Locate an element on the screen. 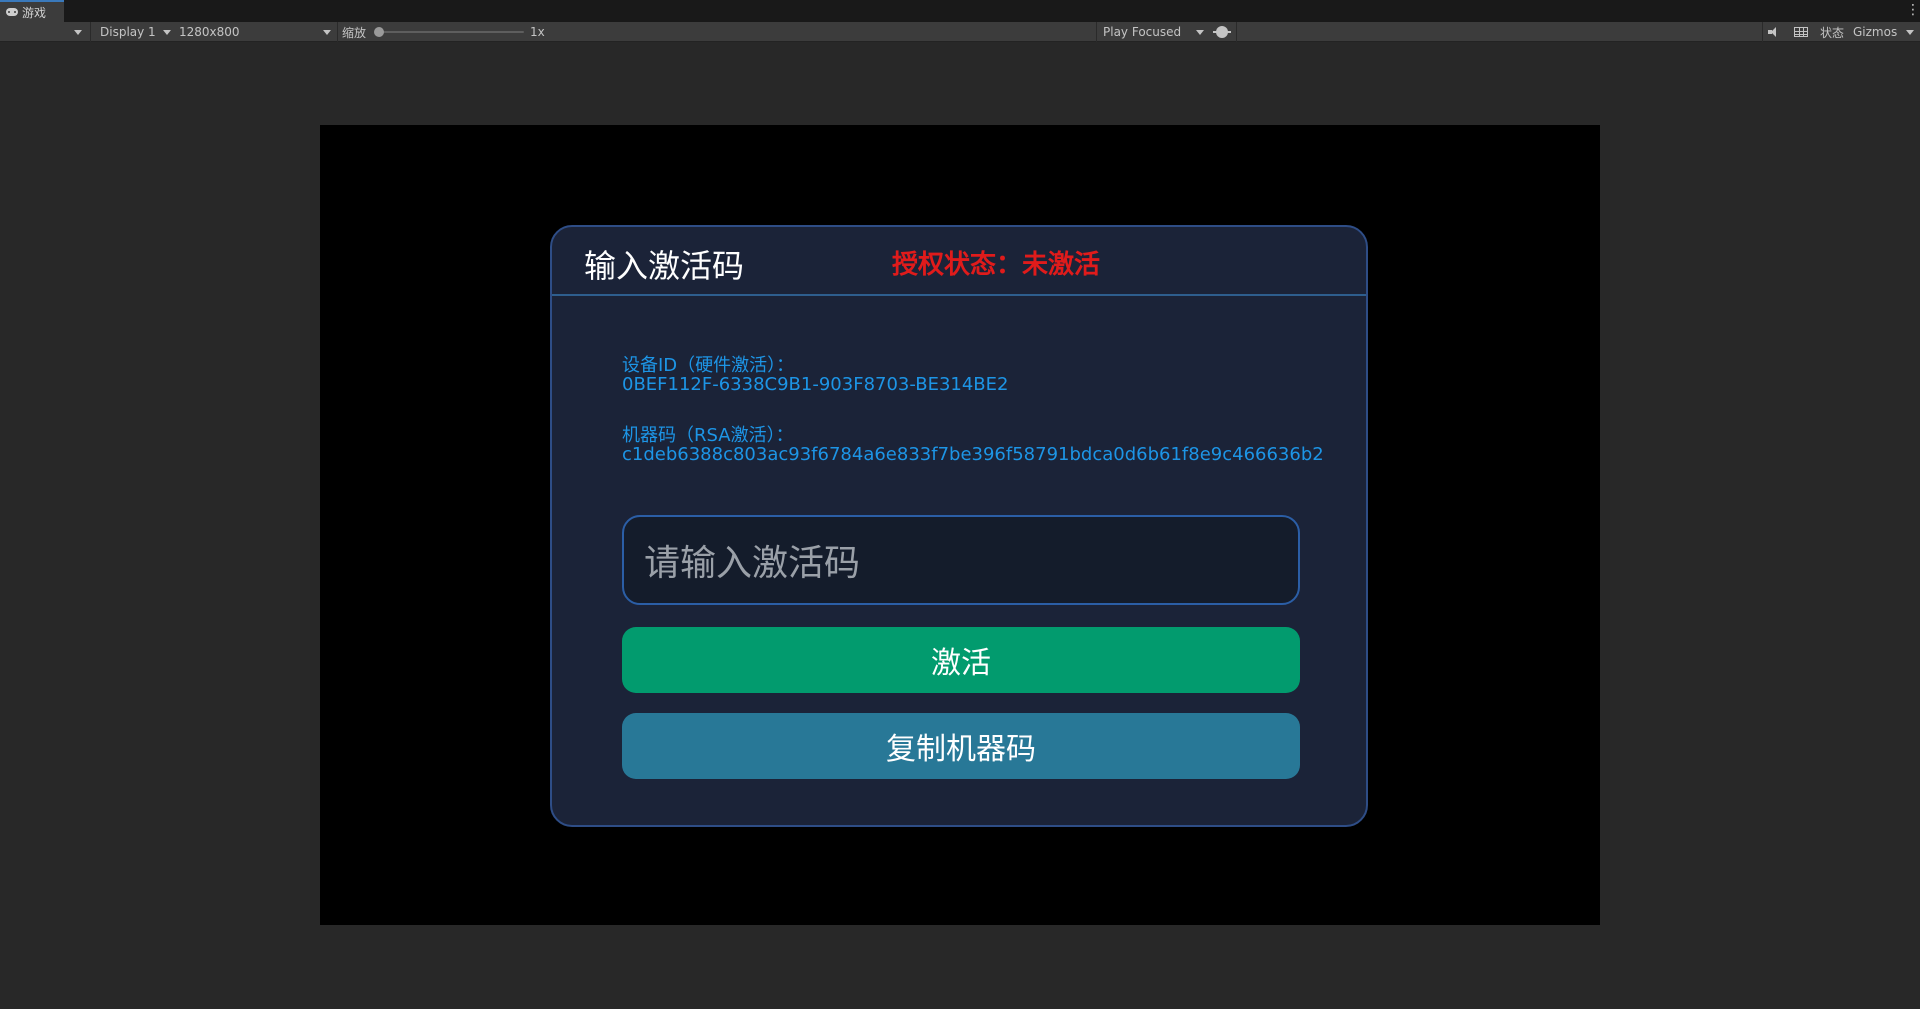 Image resolution: width=1920 pixels, height=1009 pixels. copy-machine-code-button: 复制机器码 is located at coordinates (961, 746).